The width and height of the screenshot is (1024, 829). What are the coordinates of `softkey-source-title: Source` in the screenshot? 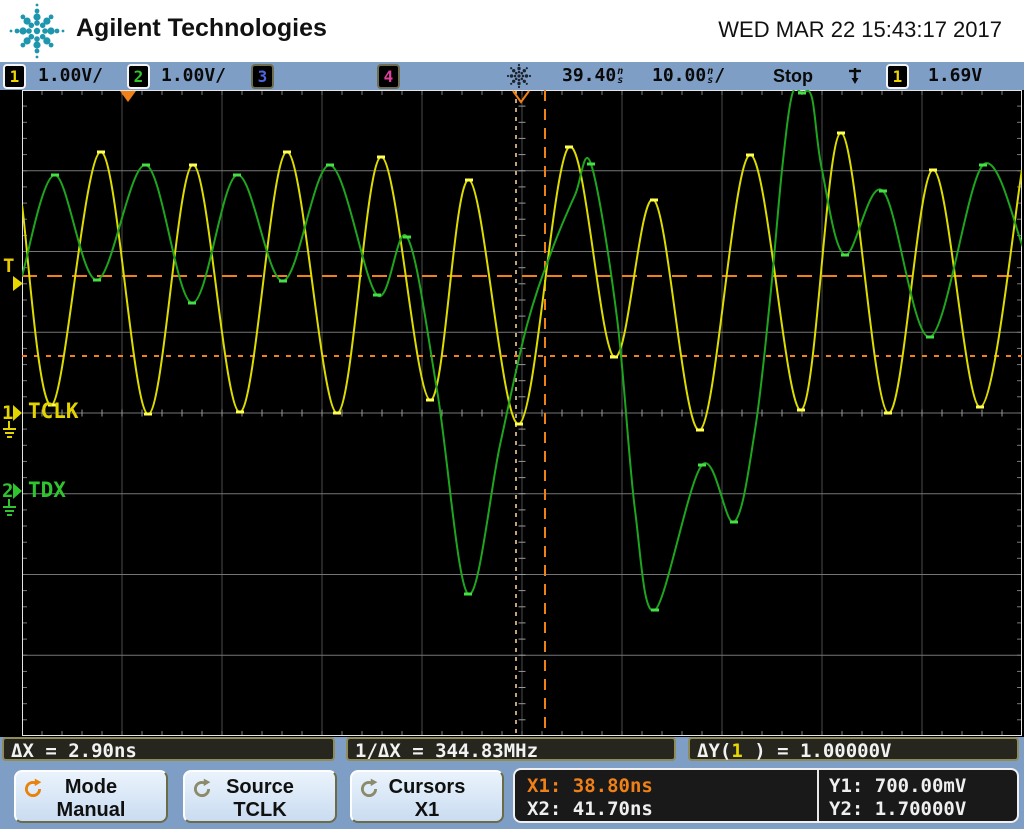 It's located at (260, 787).